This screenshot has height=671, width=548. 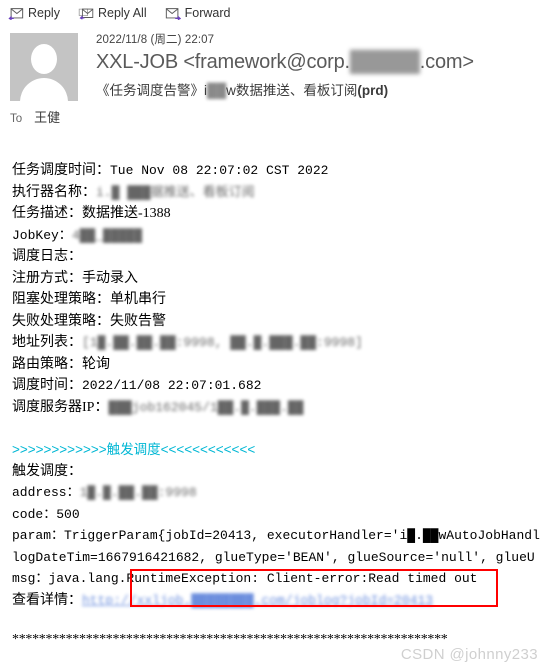 I want to click on field-row: 阻塞处理策略：单机串行, so click(x=280, y=300).